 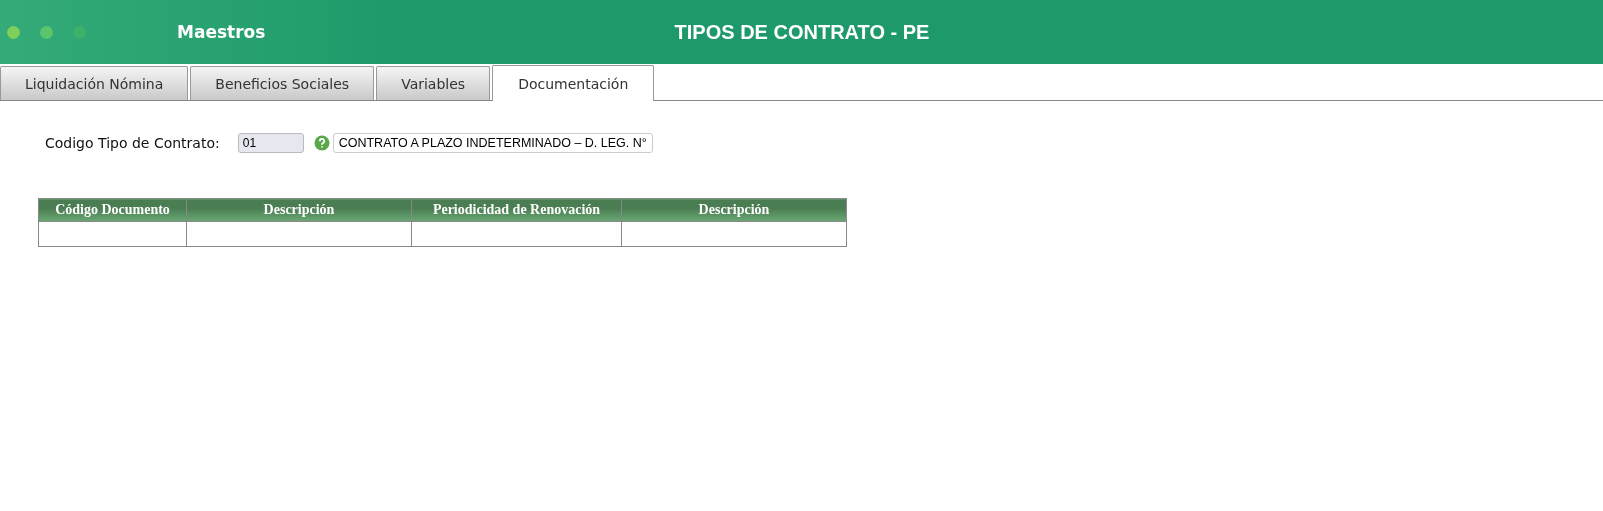 What do you see at coordinates (573, 83) in the screenshot?
I see `tab: Documentación` at bounding box center [573, 83].